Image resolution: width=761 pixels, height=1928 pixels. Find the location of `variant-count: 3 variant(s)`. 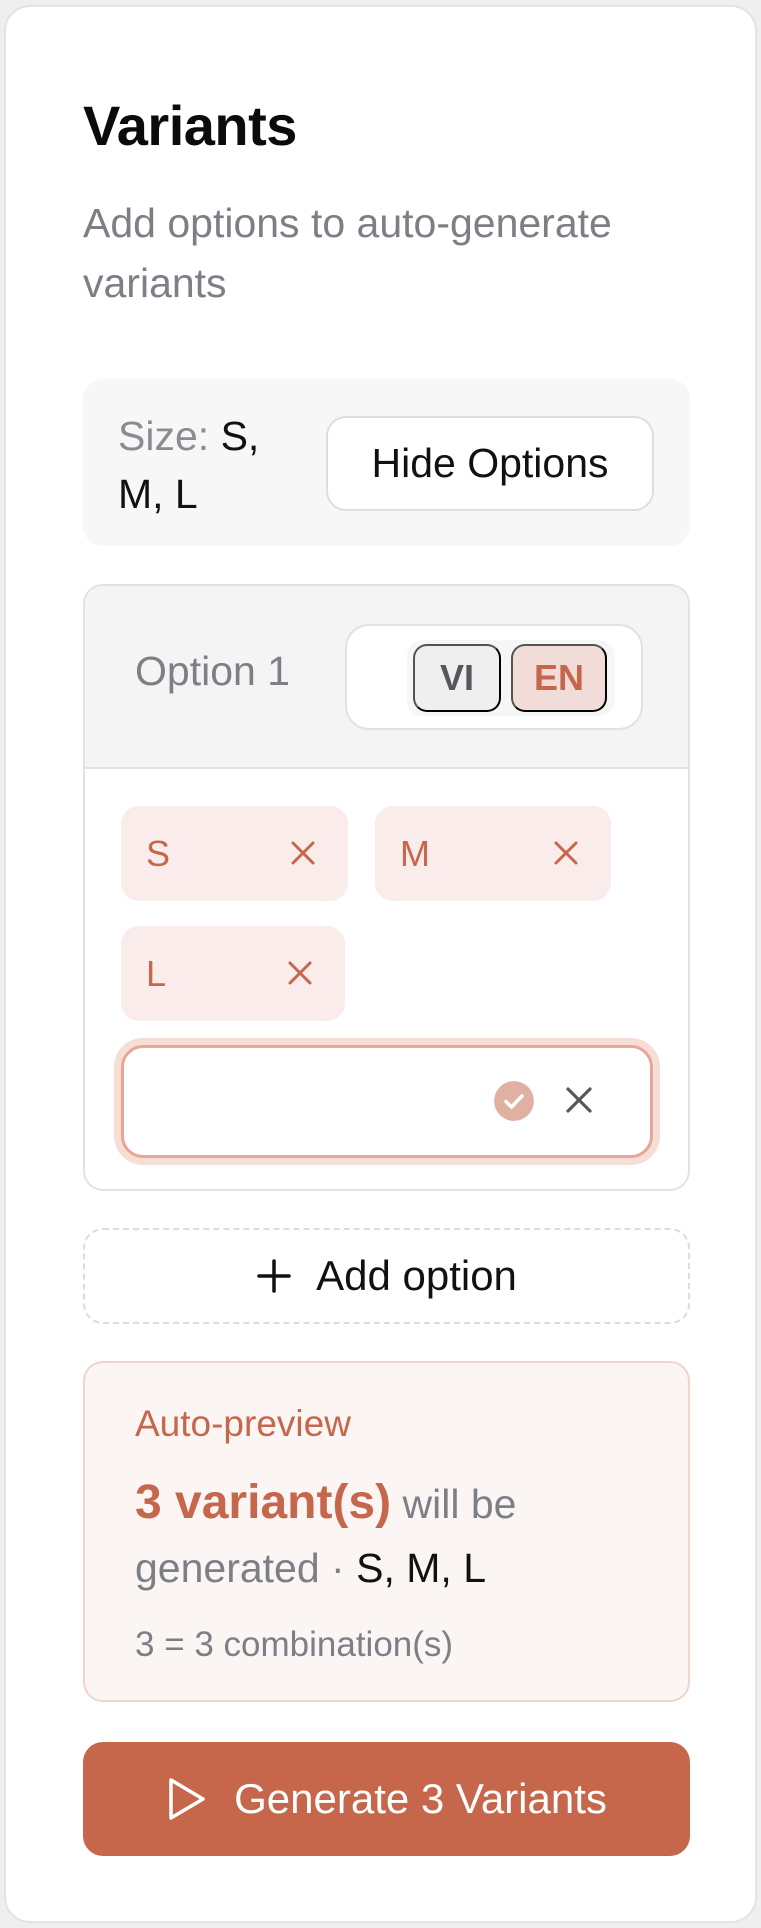

variant-count: 3 variant(s) is located at coordinates (263, 1502).